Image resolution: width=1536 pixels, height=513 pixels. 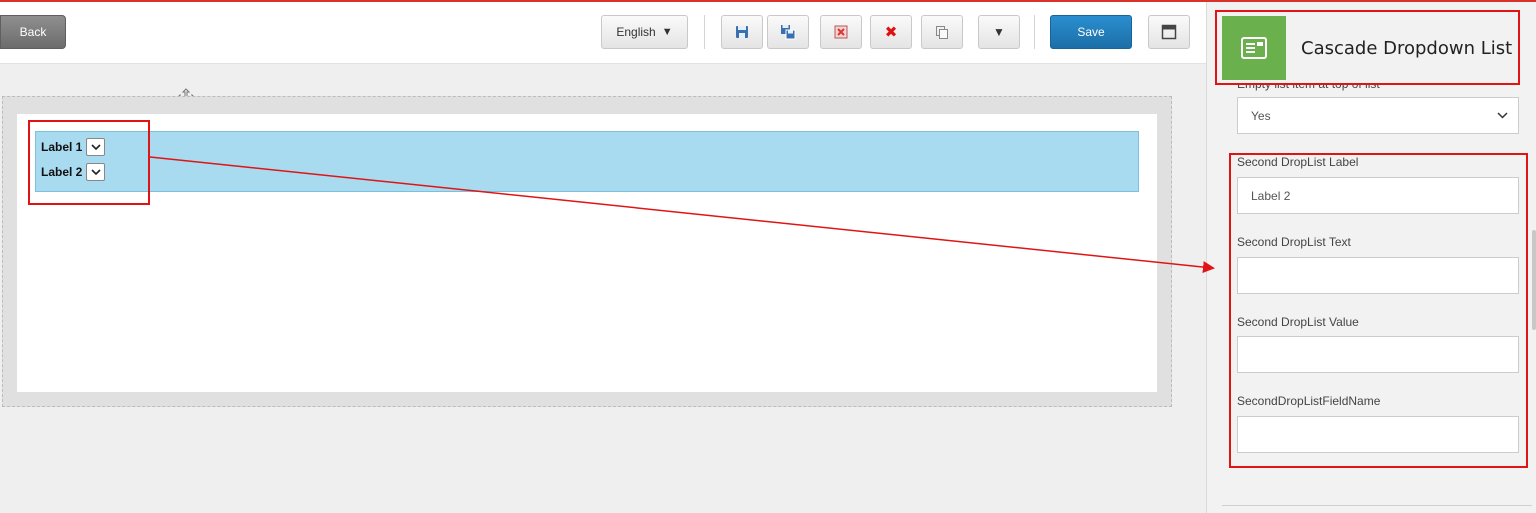 I want to click on empty-list-item-value: Yes, so click(x=1261, y=115).